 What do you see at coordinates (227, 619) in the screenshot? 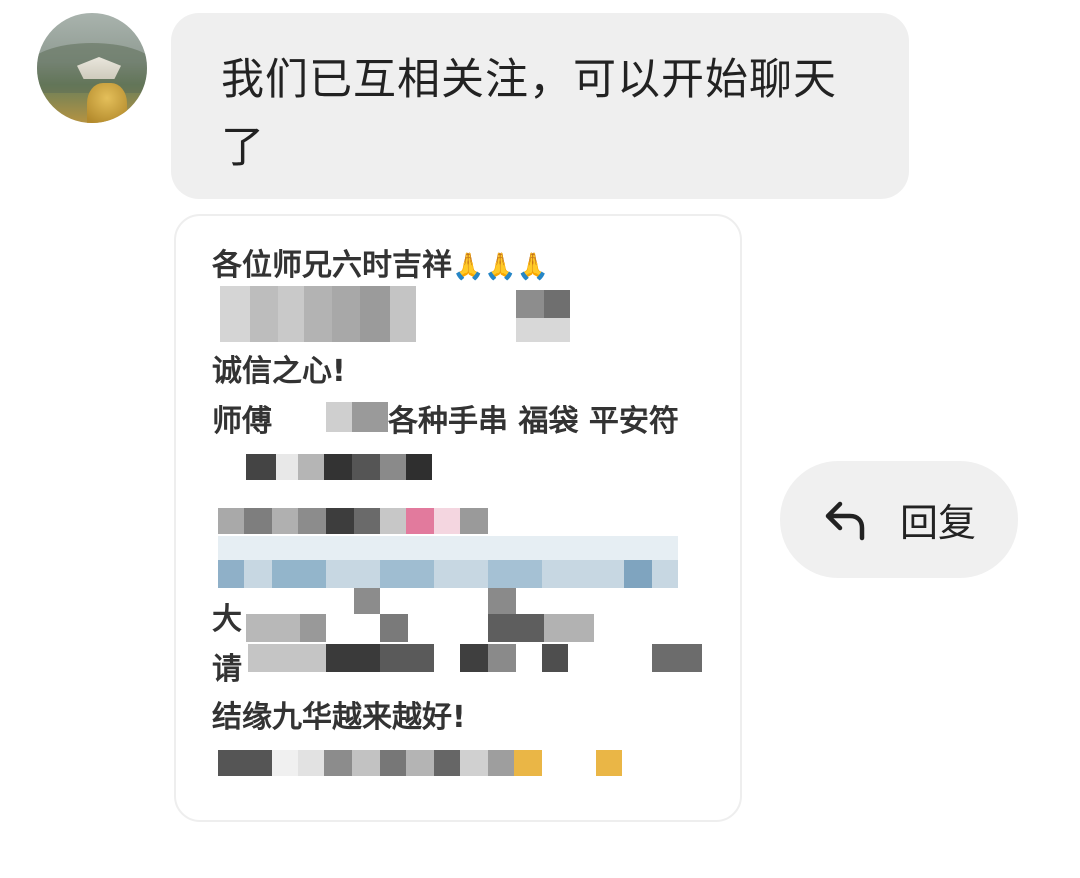
I see `card-line-da: 大` at bounding box center [227, 619].